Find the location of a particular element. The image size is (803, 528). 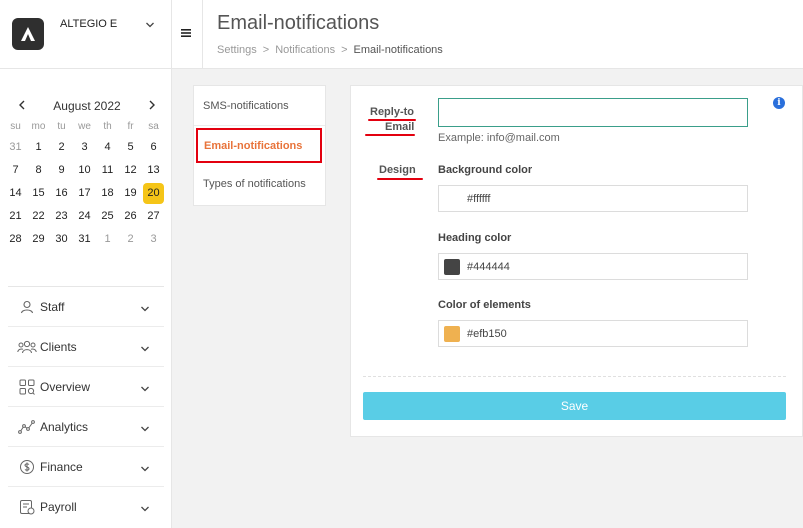

background-color-value: #ffffff is located at coordinates (479, 198).